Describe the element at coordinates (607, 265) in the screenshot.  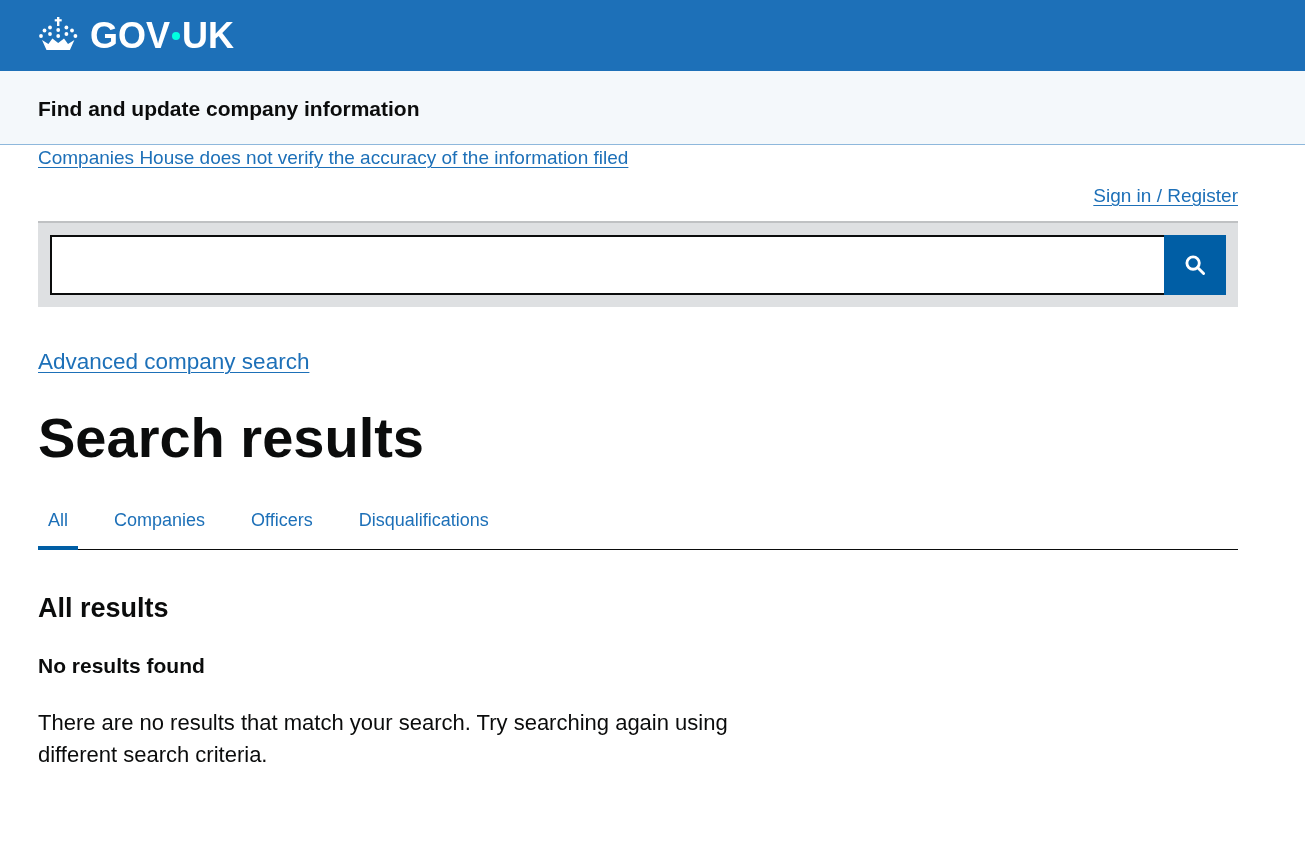
I see `search-field` at that location.